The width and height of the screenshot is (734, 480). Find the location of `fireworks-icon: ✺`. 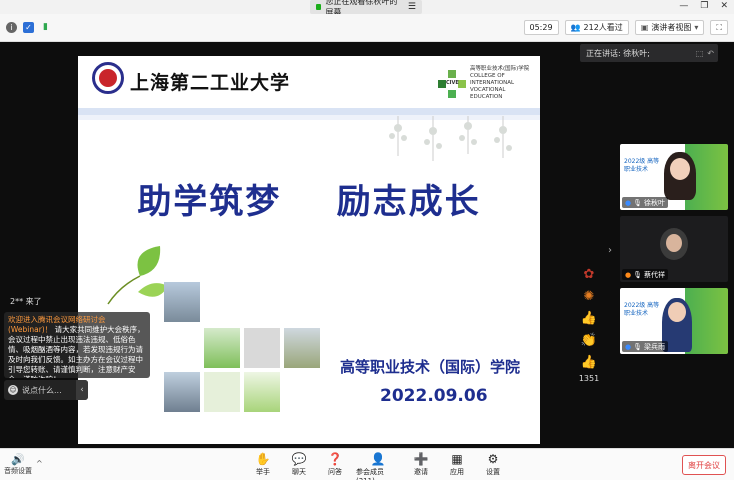

fireworks-icon: ✺ is located at coordinates (589, 297).